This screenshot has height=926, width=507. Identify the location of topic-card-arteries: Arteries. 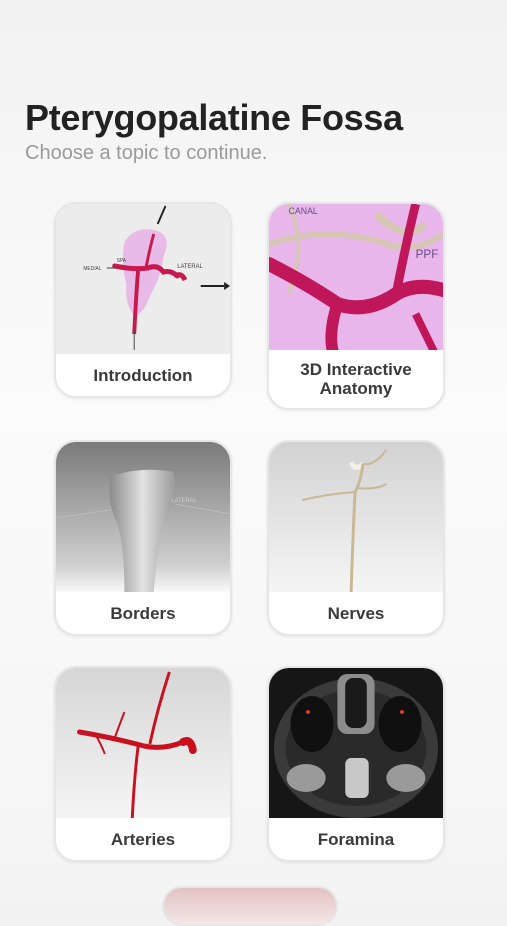
(143, 764).